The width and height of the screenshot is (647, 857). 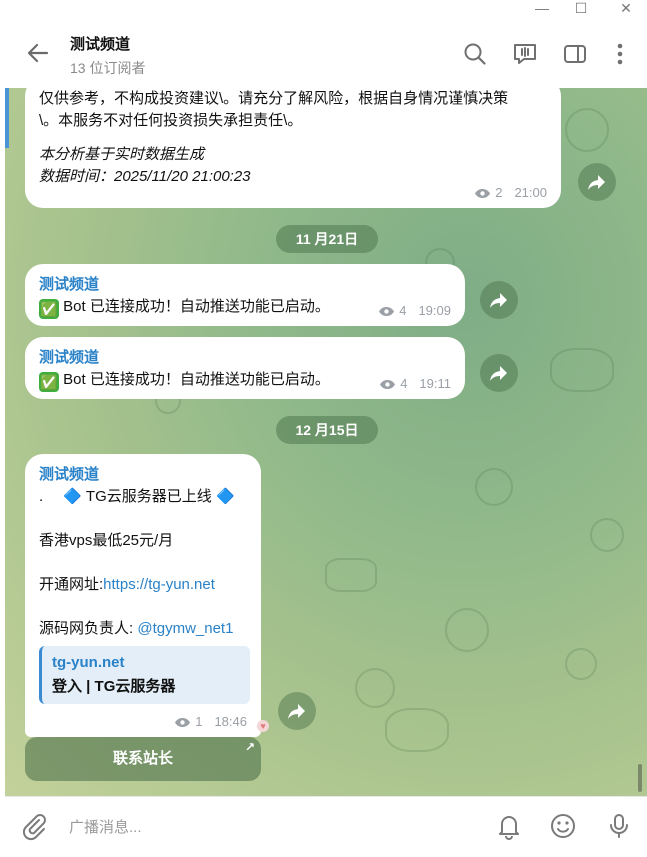 I want to click on message-text-line: 数据时间：2025/11/20 21:00:23, so click(x=145, y=176).